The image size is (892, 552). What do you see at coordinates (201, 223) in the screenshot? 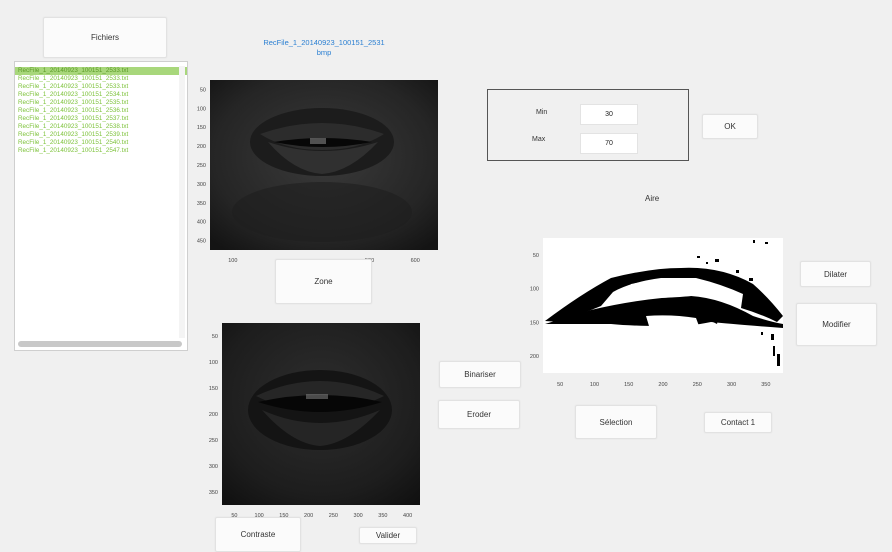
I see `y-tick-label: 400` at bounding box center [201, 223].